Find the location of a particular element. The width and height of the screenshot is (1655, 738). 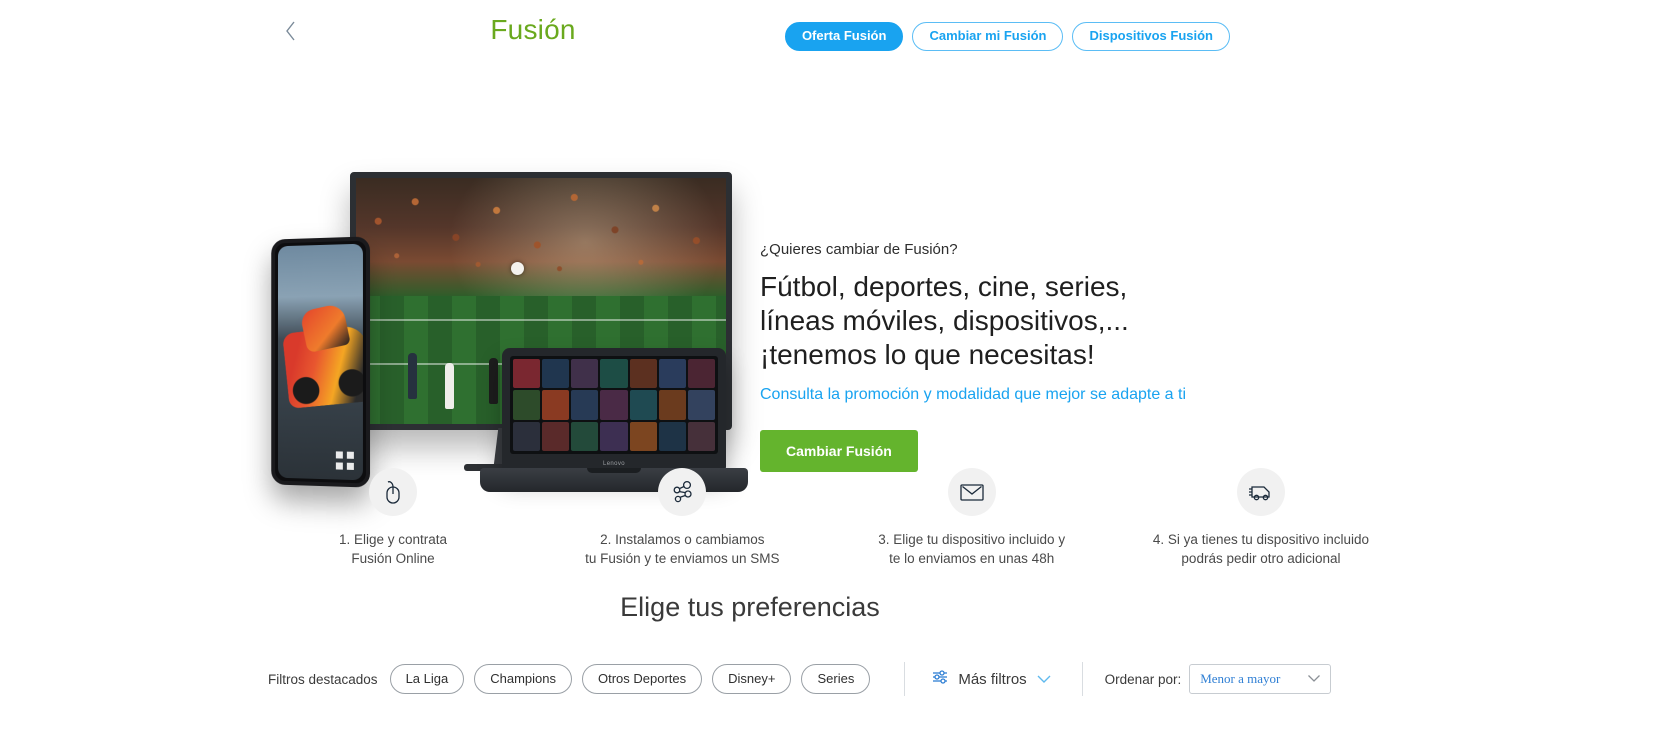

filter-chip-la-liga: La Liga is located at coordinates (427, 679).